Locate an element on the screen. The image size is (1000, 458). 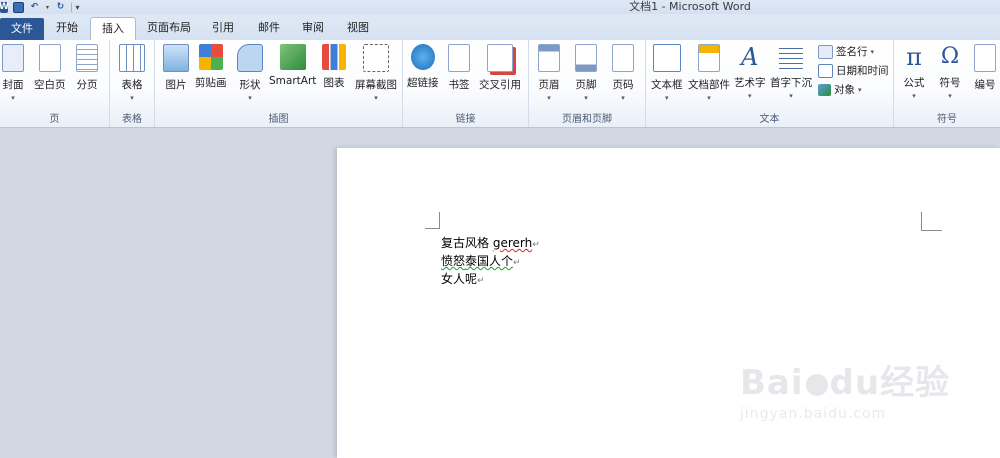
group-label-symbols: 符号 is located at coordinates (947, 119).